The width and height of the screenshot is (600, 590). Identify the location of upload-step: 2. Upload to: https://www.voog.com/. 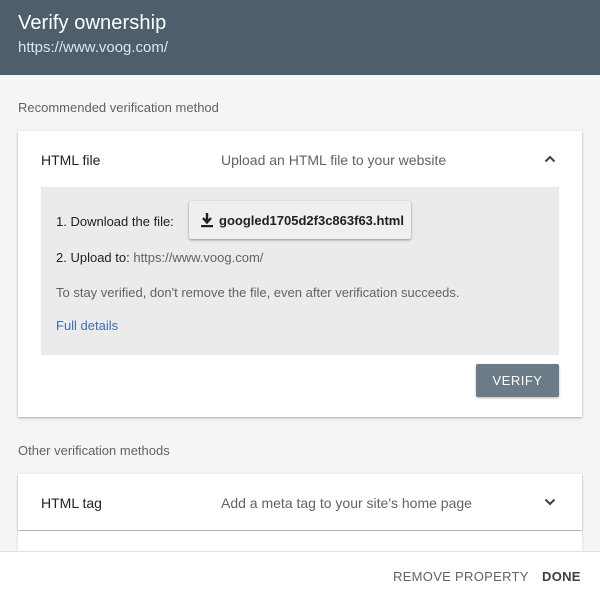
(159, 257).